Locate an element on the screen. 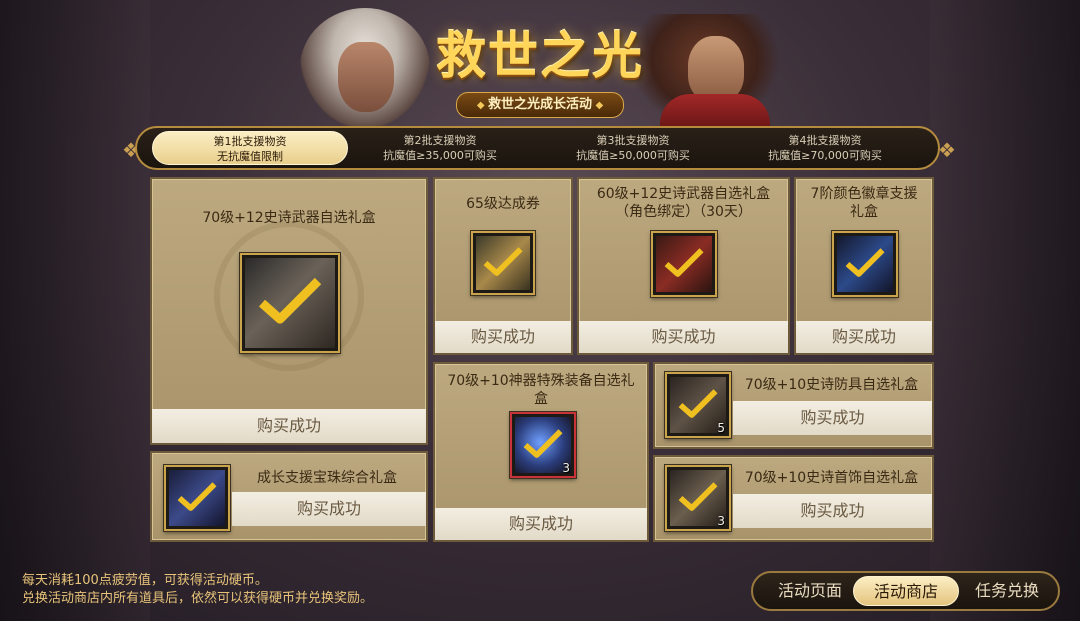 The height and width of the screenshot is (621, 1080). nav-event-shop-button: 活动商店 is located at coordinates (906, 591).